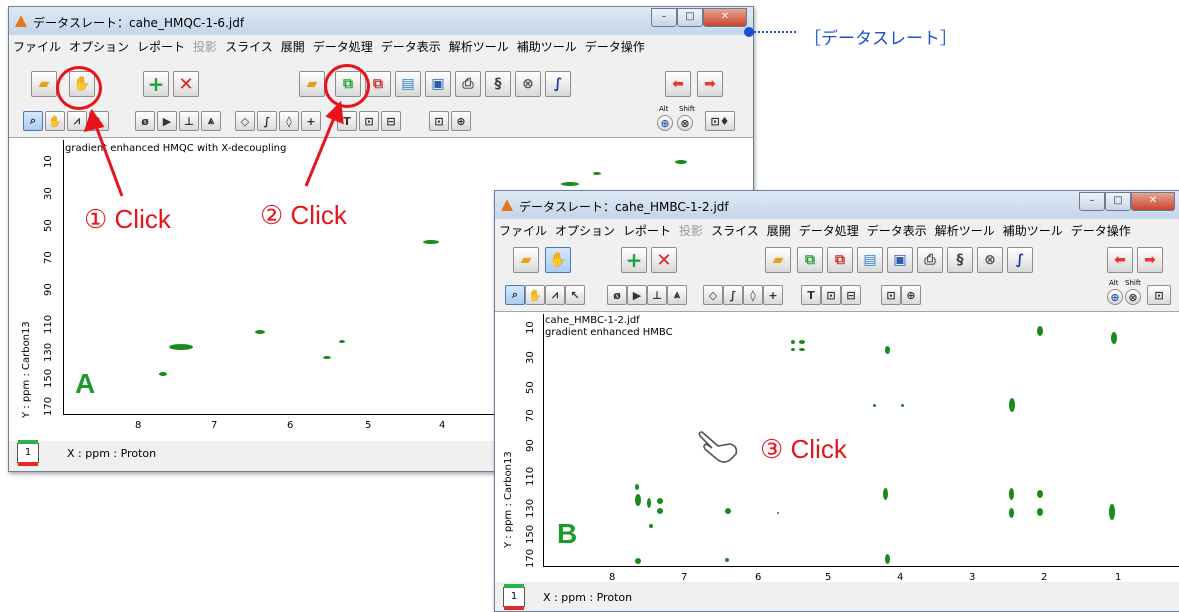 Image resolution: width=1179 pixels, height=612 pixels. Describe the element at coordinates (810, 260) in the screenshot. I see `add-overlay-button: ⧉` at that location.